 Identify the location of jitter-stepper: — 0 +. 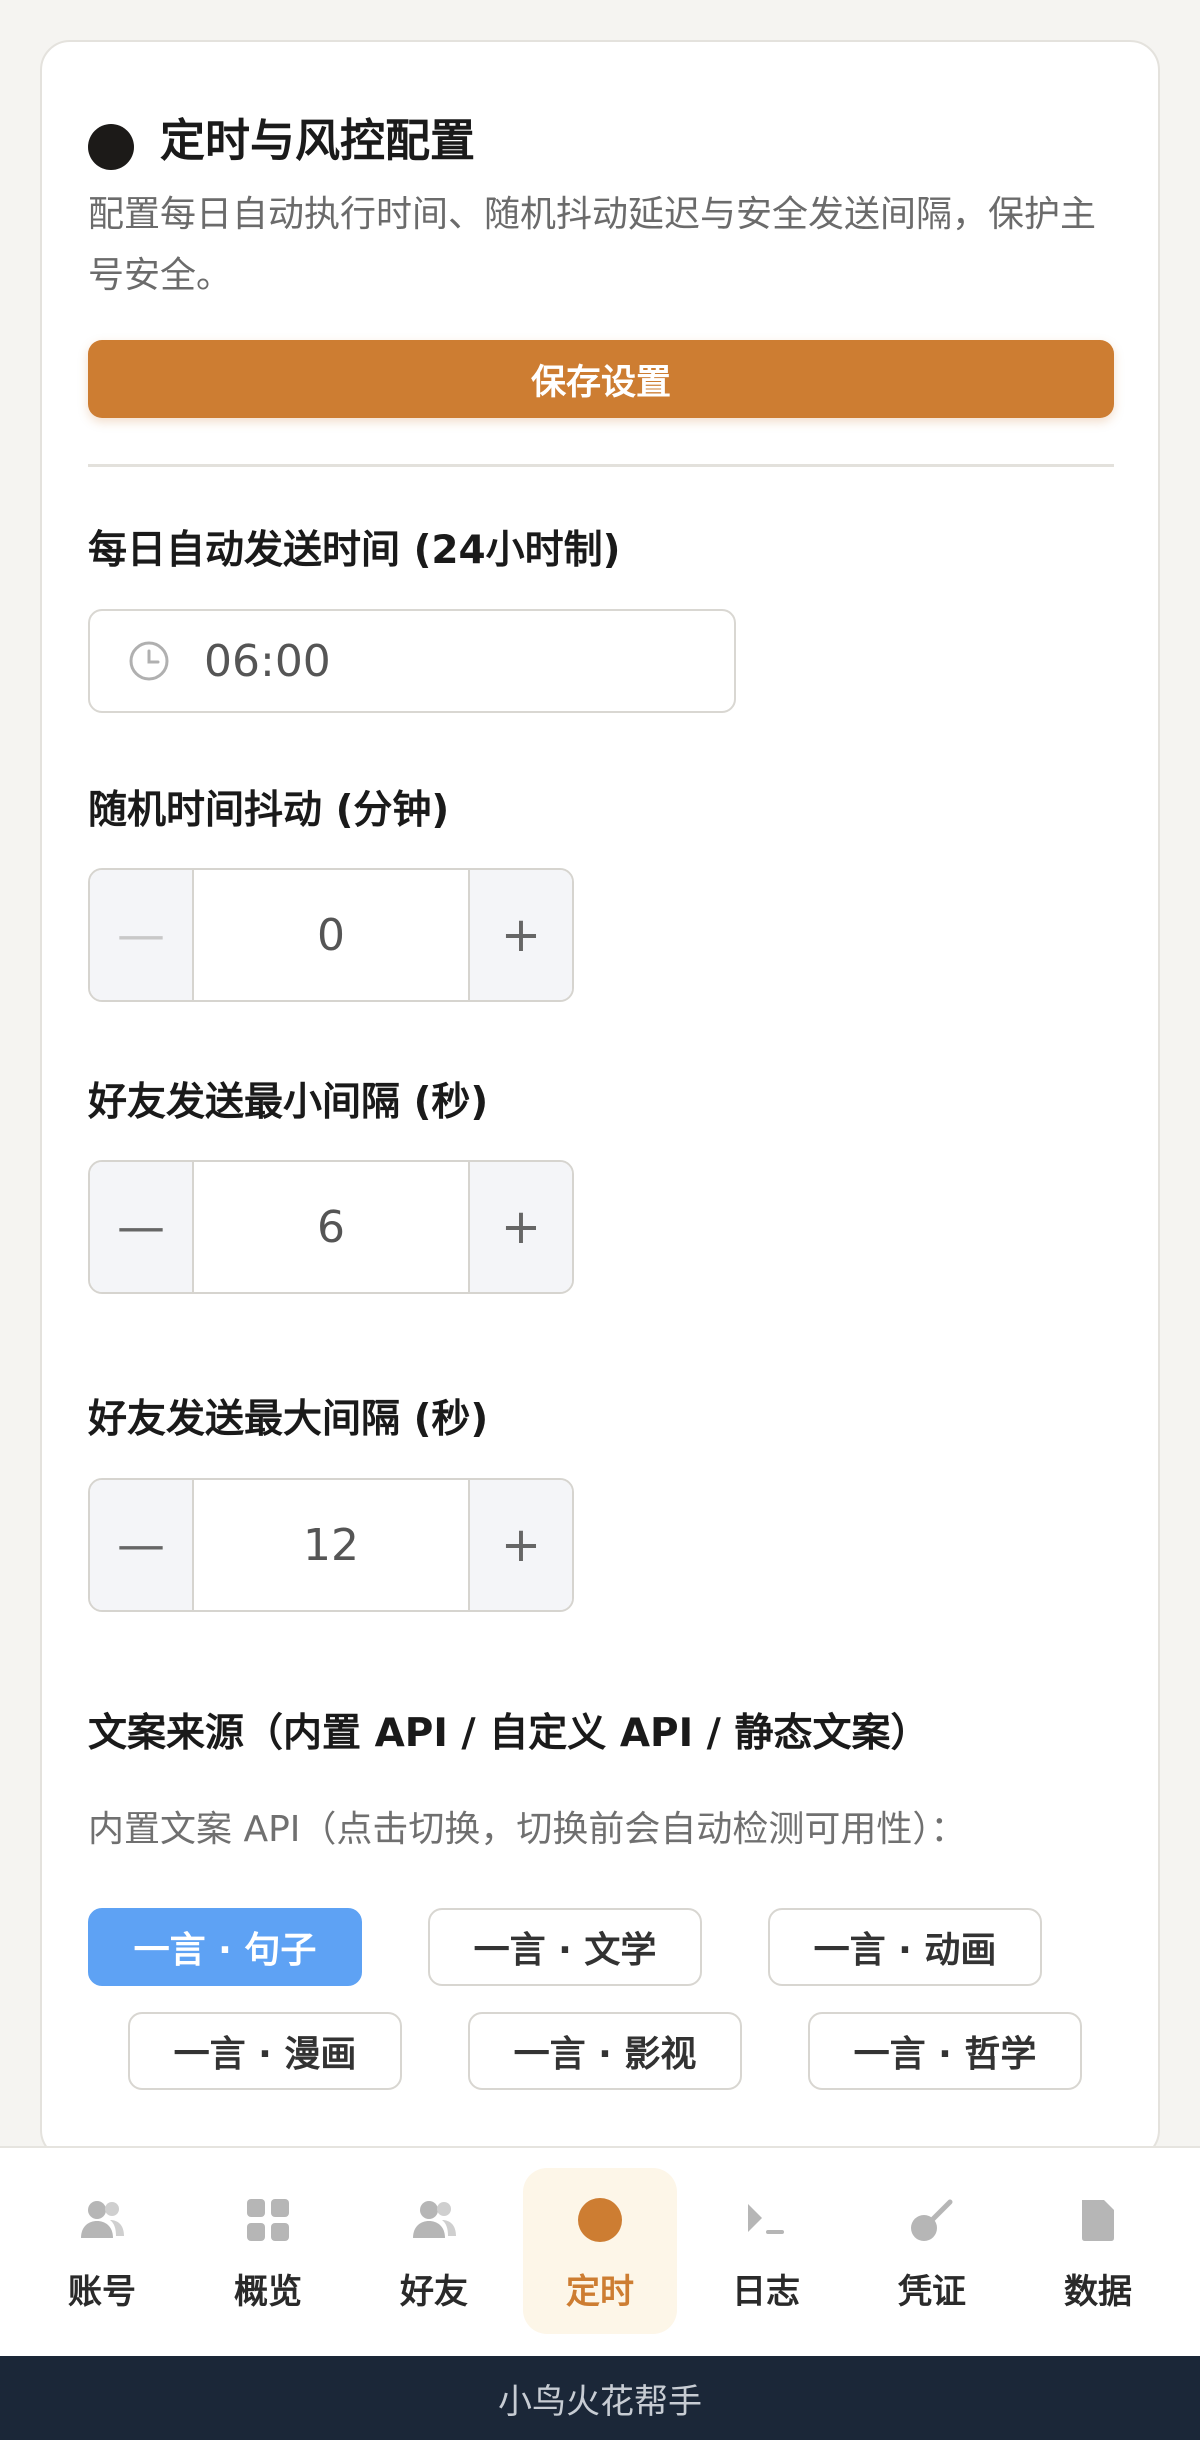
(331, 935).